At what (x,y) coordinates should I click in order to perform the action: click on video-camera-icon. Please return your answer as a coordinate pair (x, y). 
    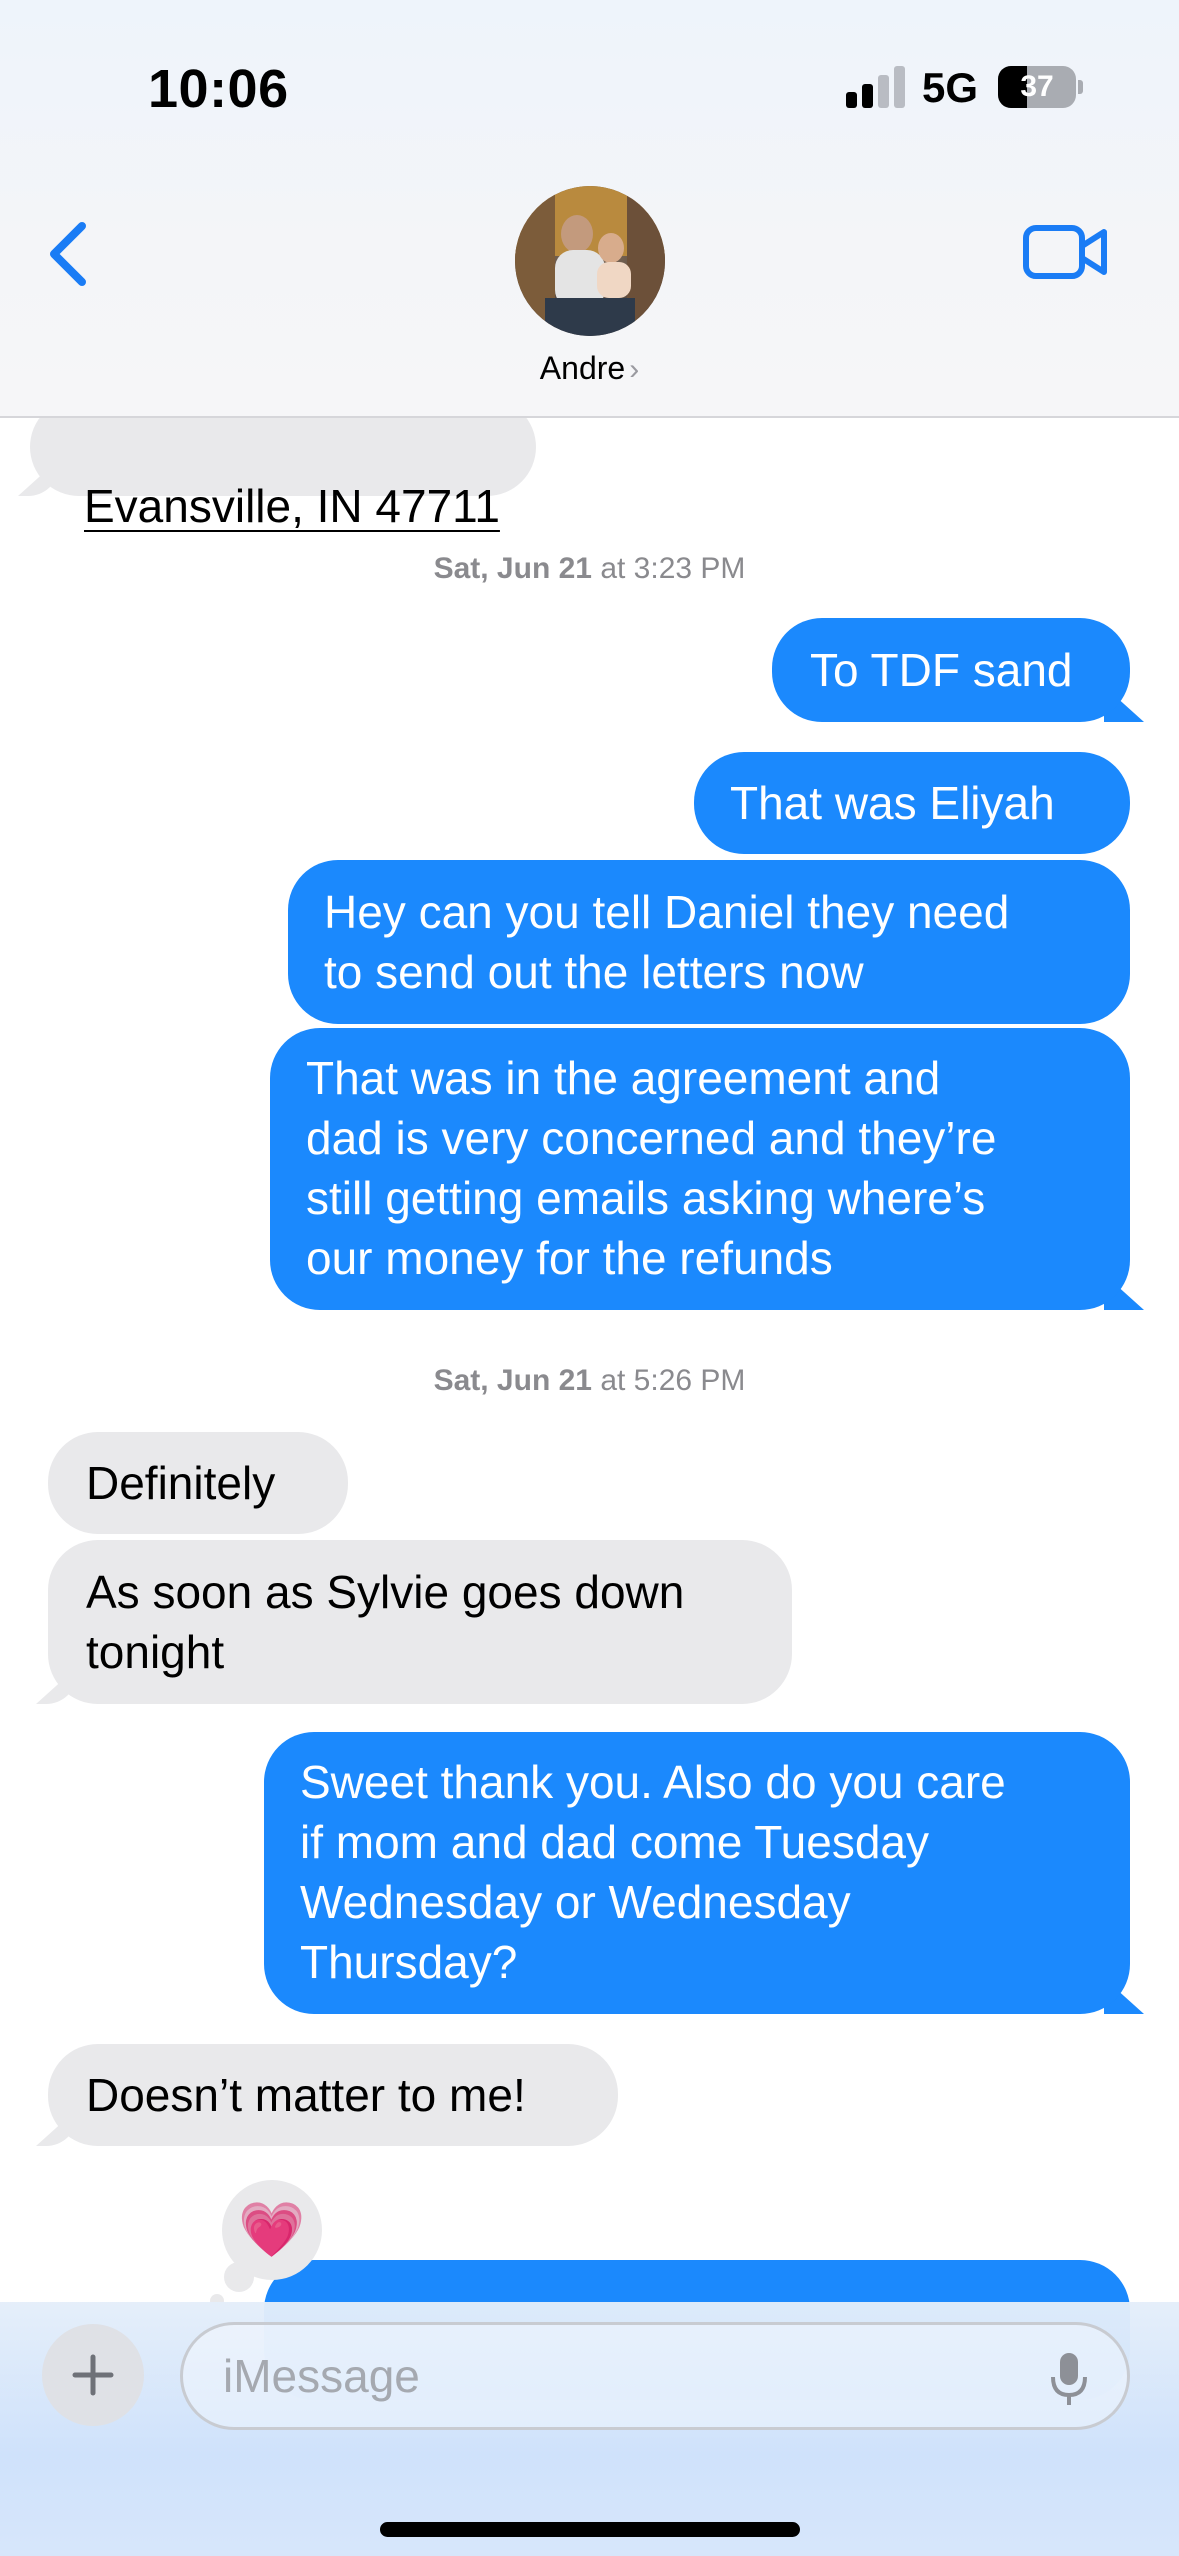
    Looking at the image, I should click on (1065, 252).